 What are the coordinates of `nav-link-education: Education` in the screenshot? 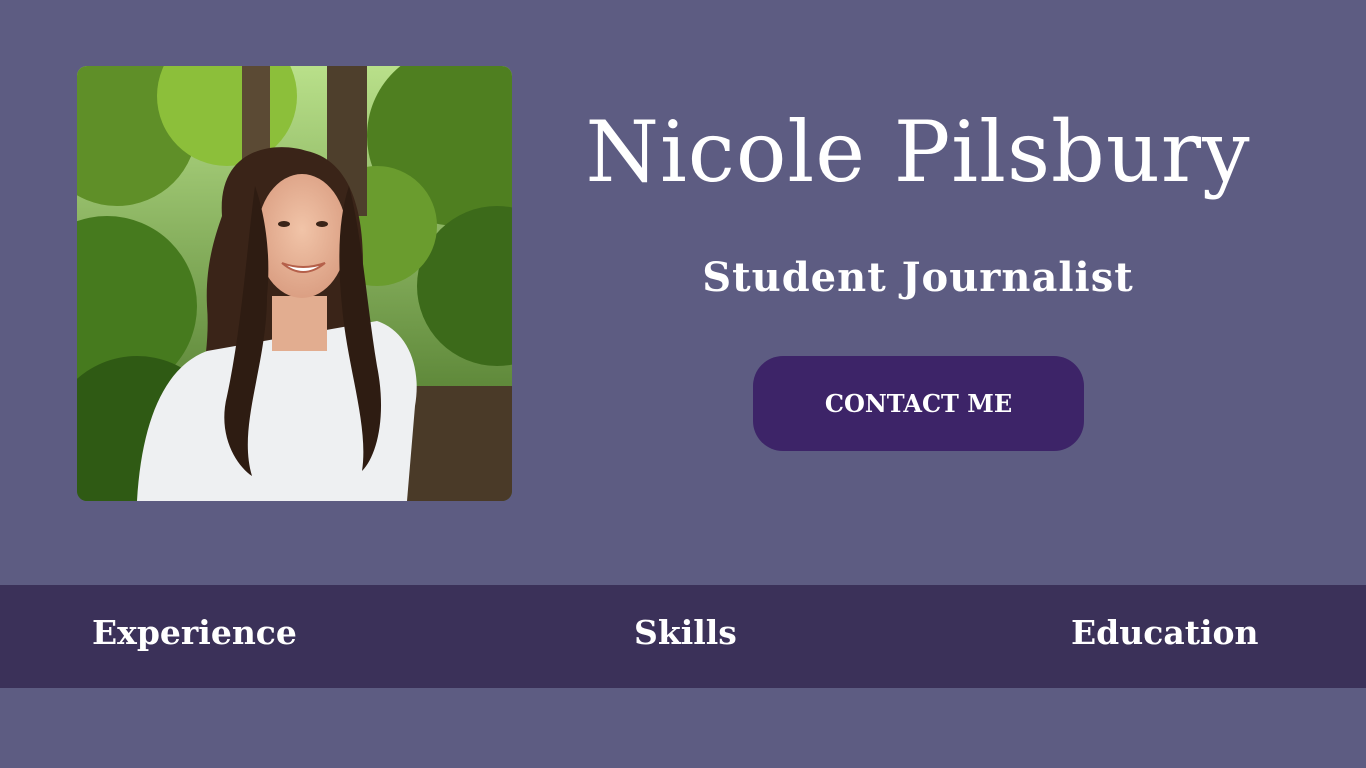 It's located at (1164, 636).